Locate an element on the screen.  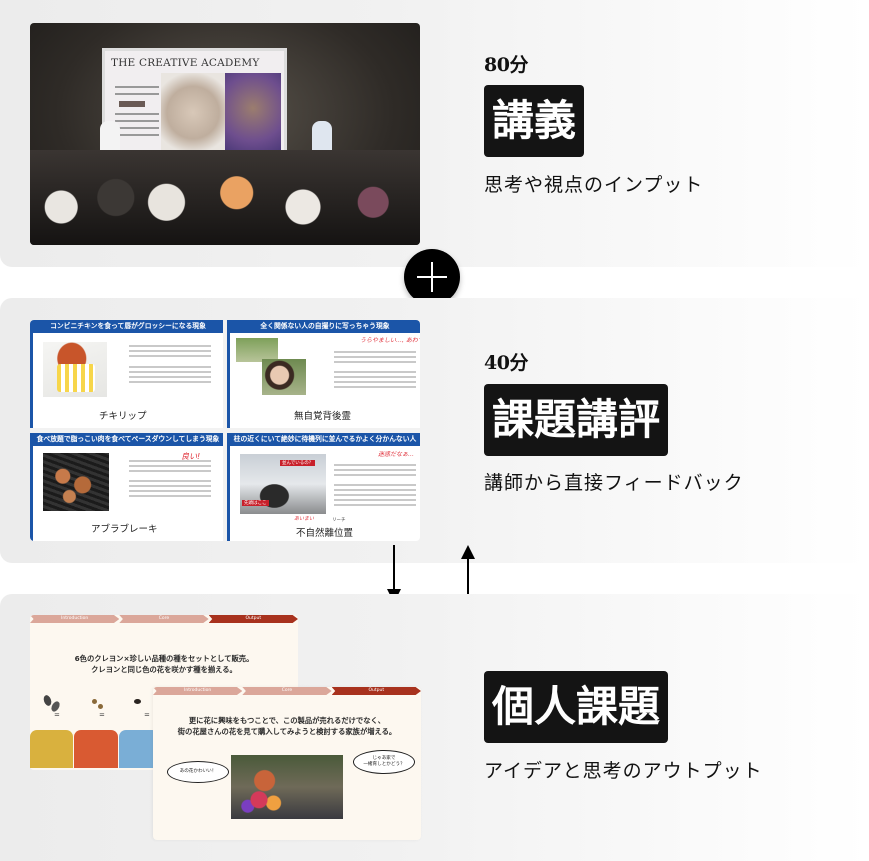
crayon-yellow is located at coordinates (51, 749).